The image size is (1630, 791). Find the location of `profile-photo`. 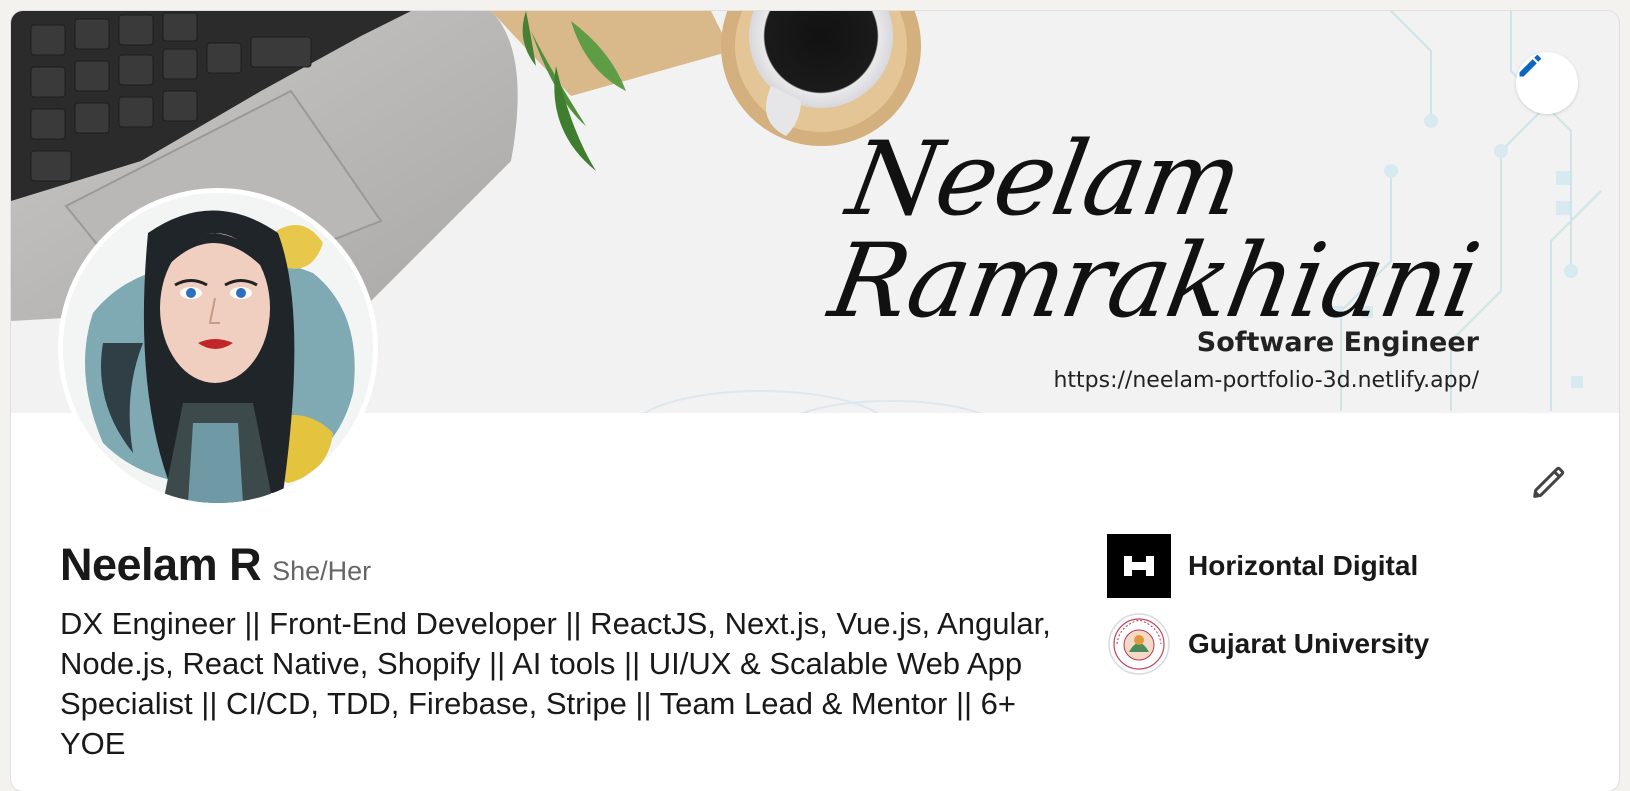

profile-photo is located at coordinates (218, 348).